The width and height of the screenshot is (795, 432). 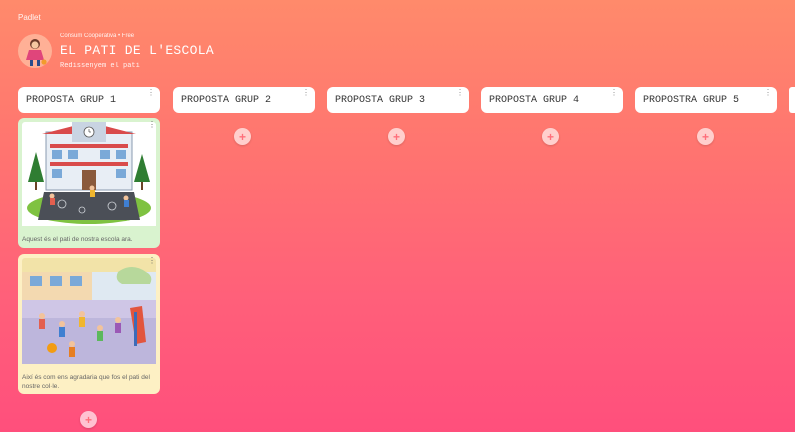 I want to click on column-header-partial, so click(x=792, y=100).